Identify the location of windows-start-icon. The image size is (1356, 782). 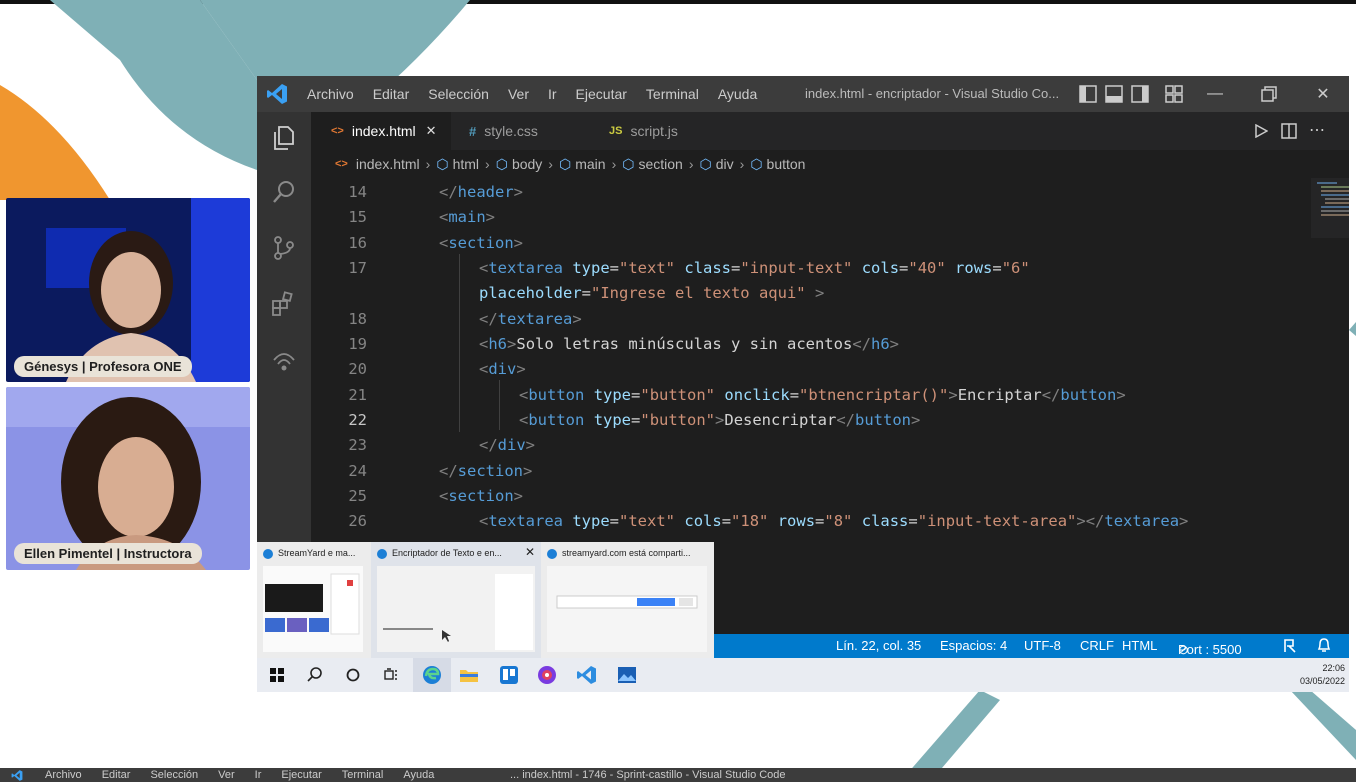
(277, 675).